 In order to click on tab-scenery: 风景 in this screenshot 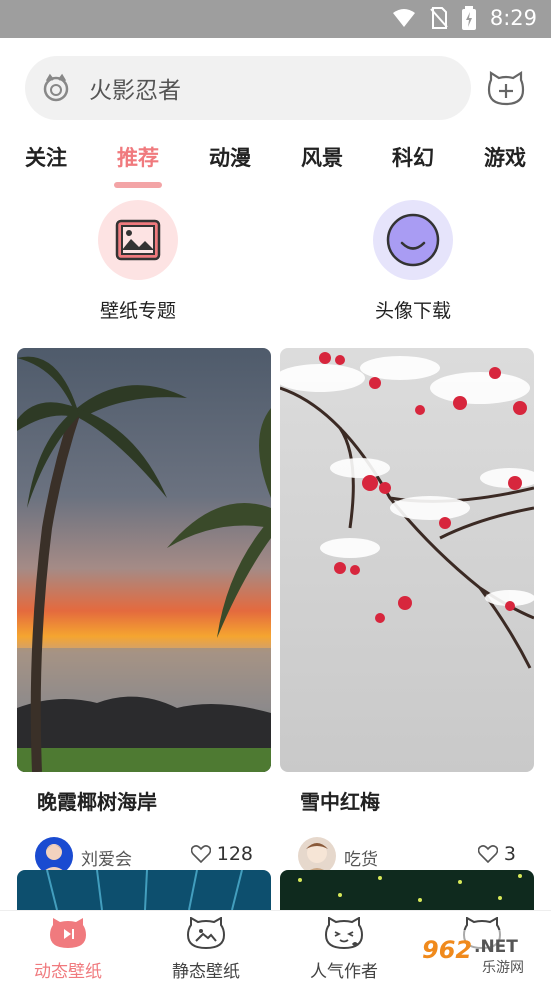, I will do `click(322, 157)`.